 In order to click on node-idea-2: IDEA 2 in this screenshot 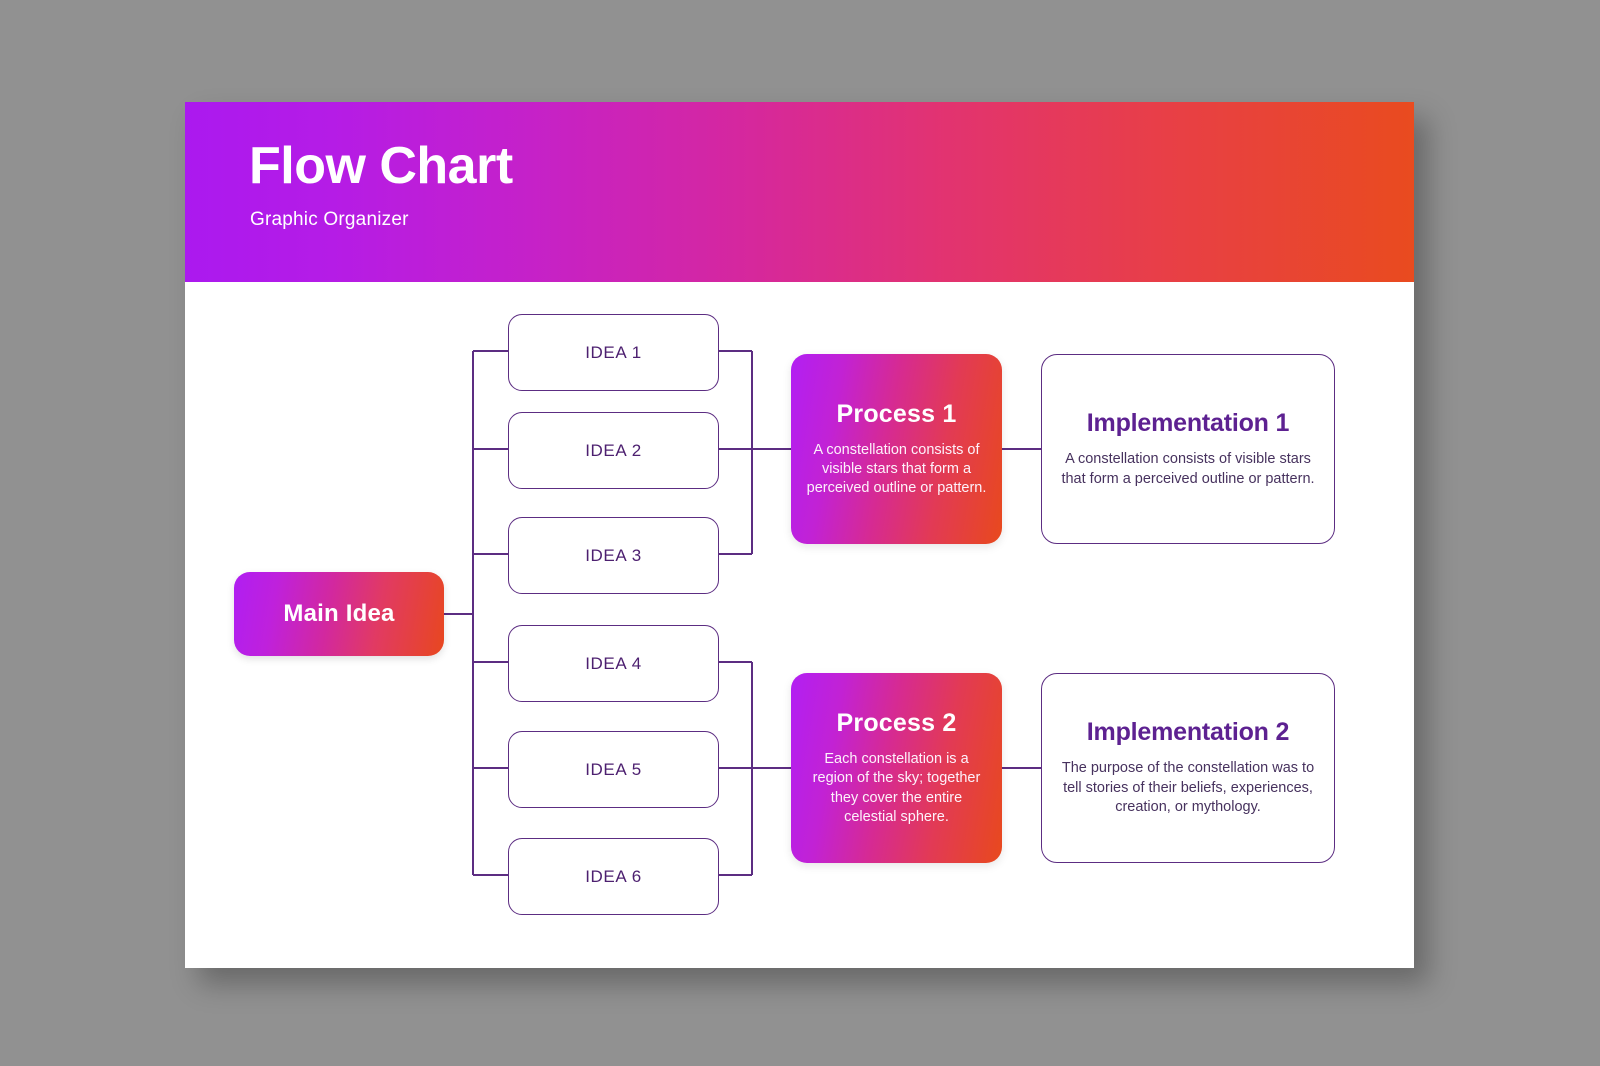, I will do `click(613, 450)`.